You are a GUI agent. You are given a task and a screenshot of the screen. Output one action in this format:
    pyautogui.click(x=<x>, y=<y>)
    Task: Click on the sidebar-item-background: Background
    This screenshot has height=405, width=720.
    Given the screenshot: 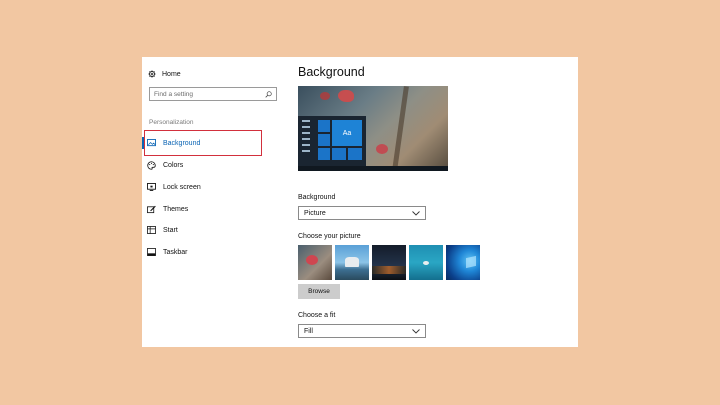 What is the action you would take?
    pyautogui.click(x=202, y=143)
    